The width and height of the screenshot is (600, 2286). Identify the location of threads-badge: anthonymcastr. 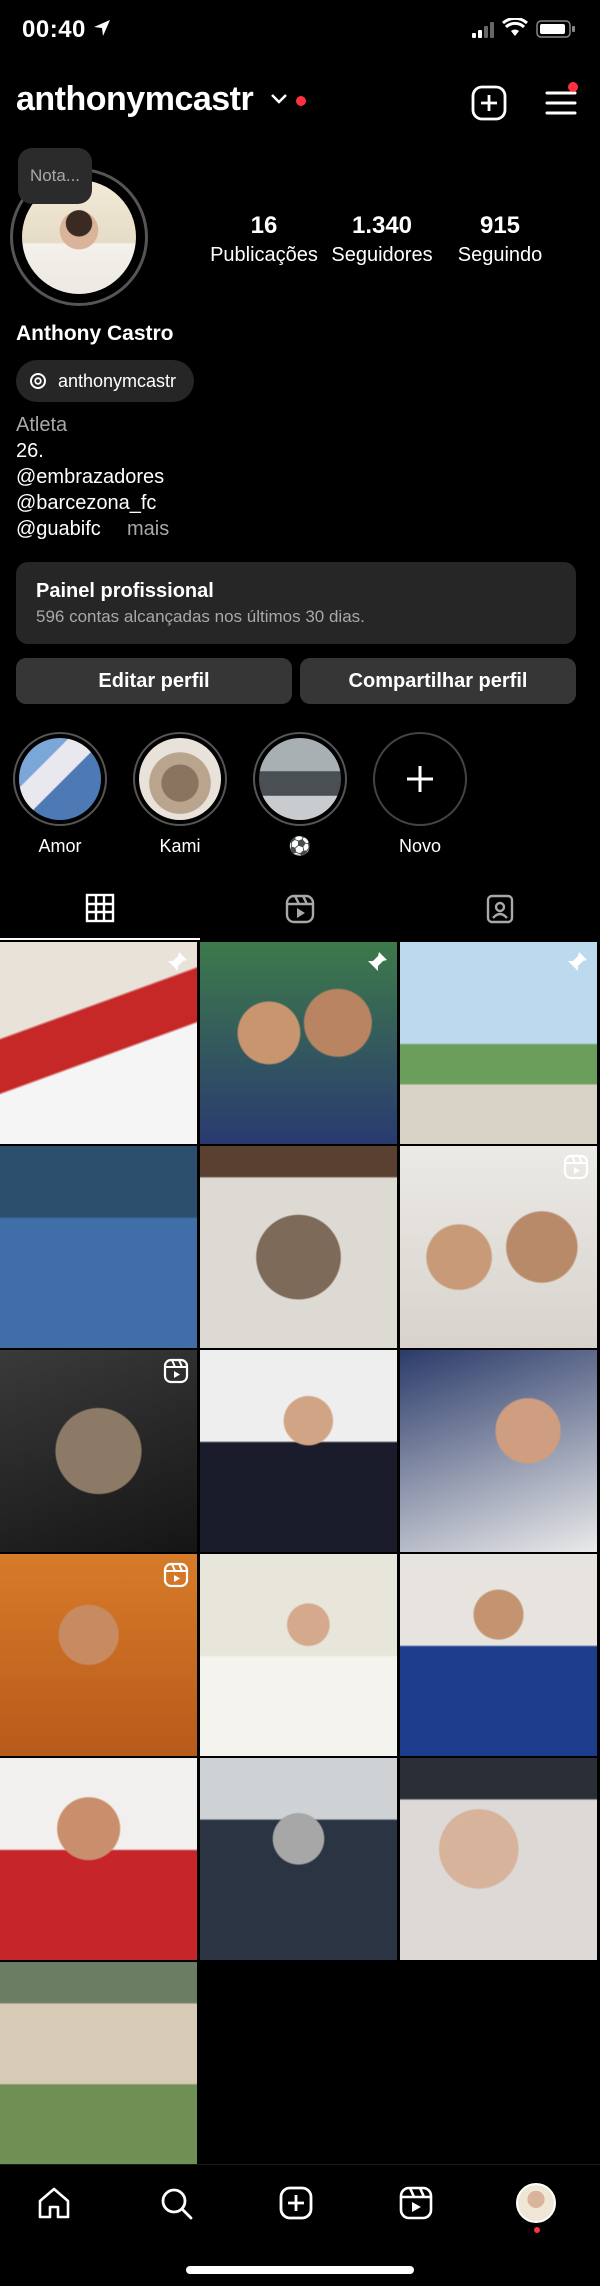
(105, 381).